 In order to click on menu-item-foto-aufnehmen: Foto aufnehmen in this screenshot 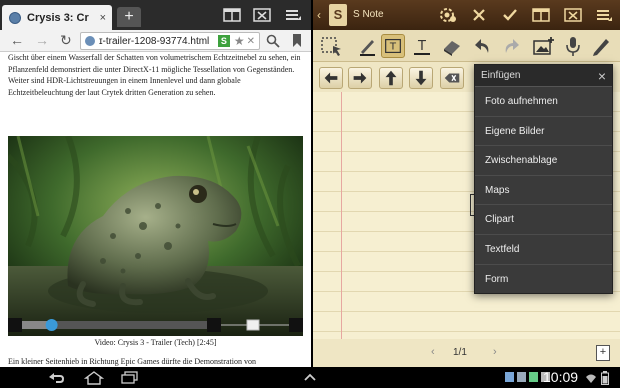, I will do `click(543, 102)`.